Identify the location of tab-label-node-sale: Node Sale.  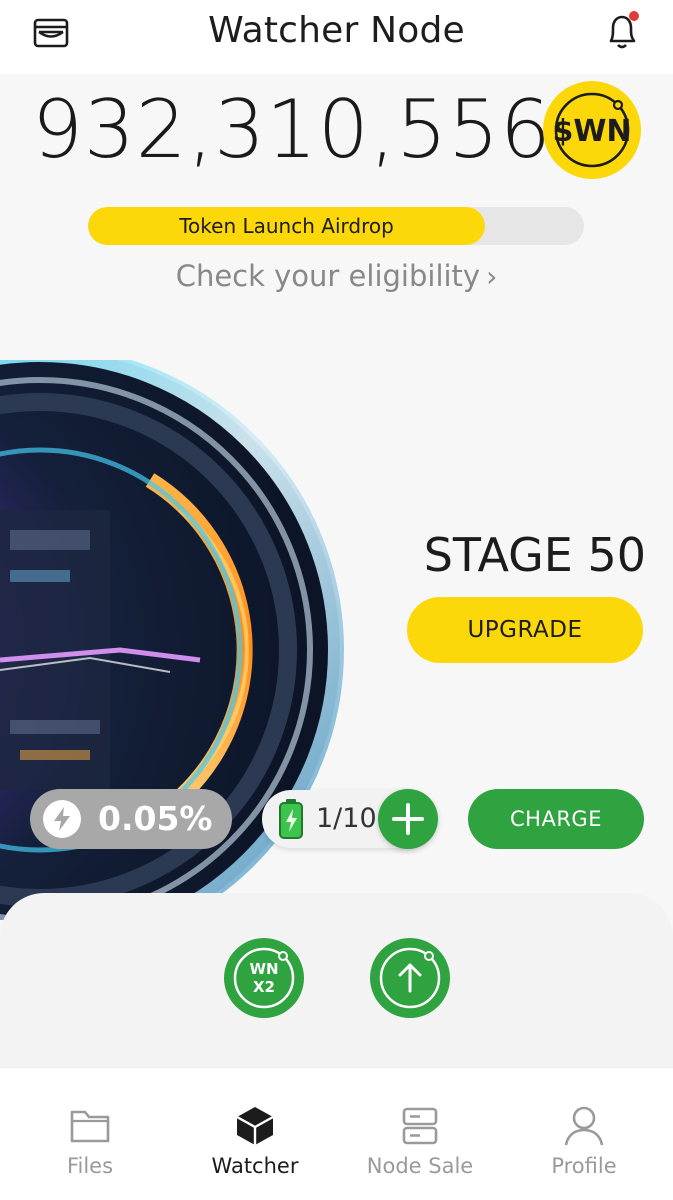
(420, 1166).